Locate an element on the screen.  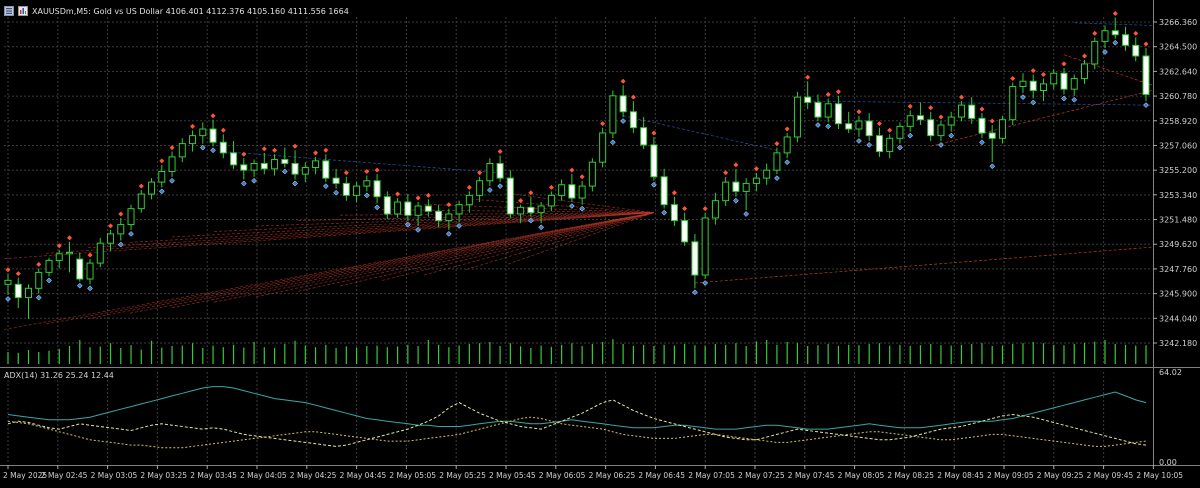
time-axis-label: 2 May 09:45 is located at coordinates (1110, 475).